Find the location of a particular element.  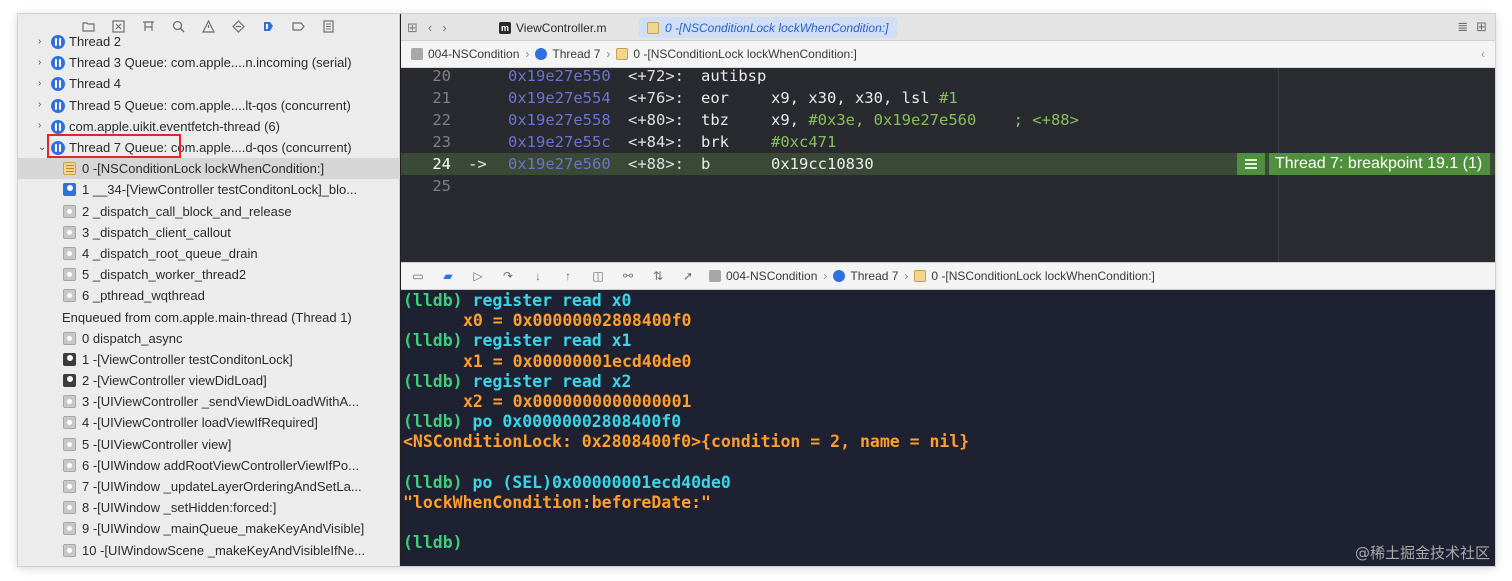

thread-label: com.apple.uikit.eventfetch-thread (6) is located at coordinates (174, 126).